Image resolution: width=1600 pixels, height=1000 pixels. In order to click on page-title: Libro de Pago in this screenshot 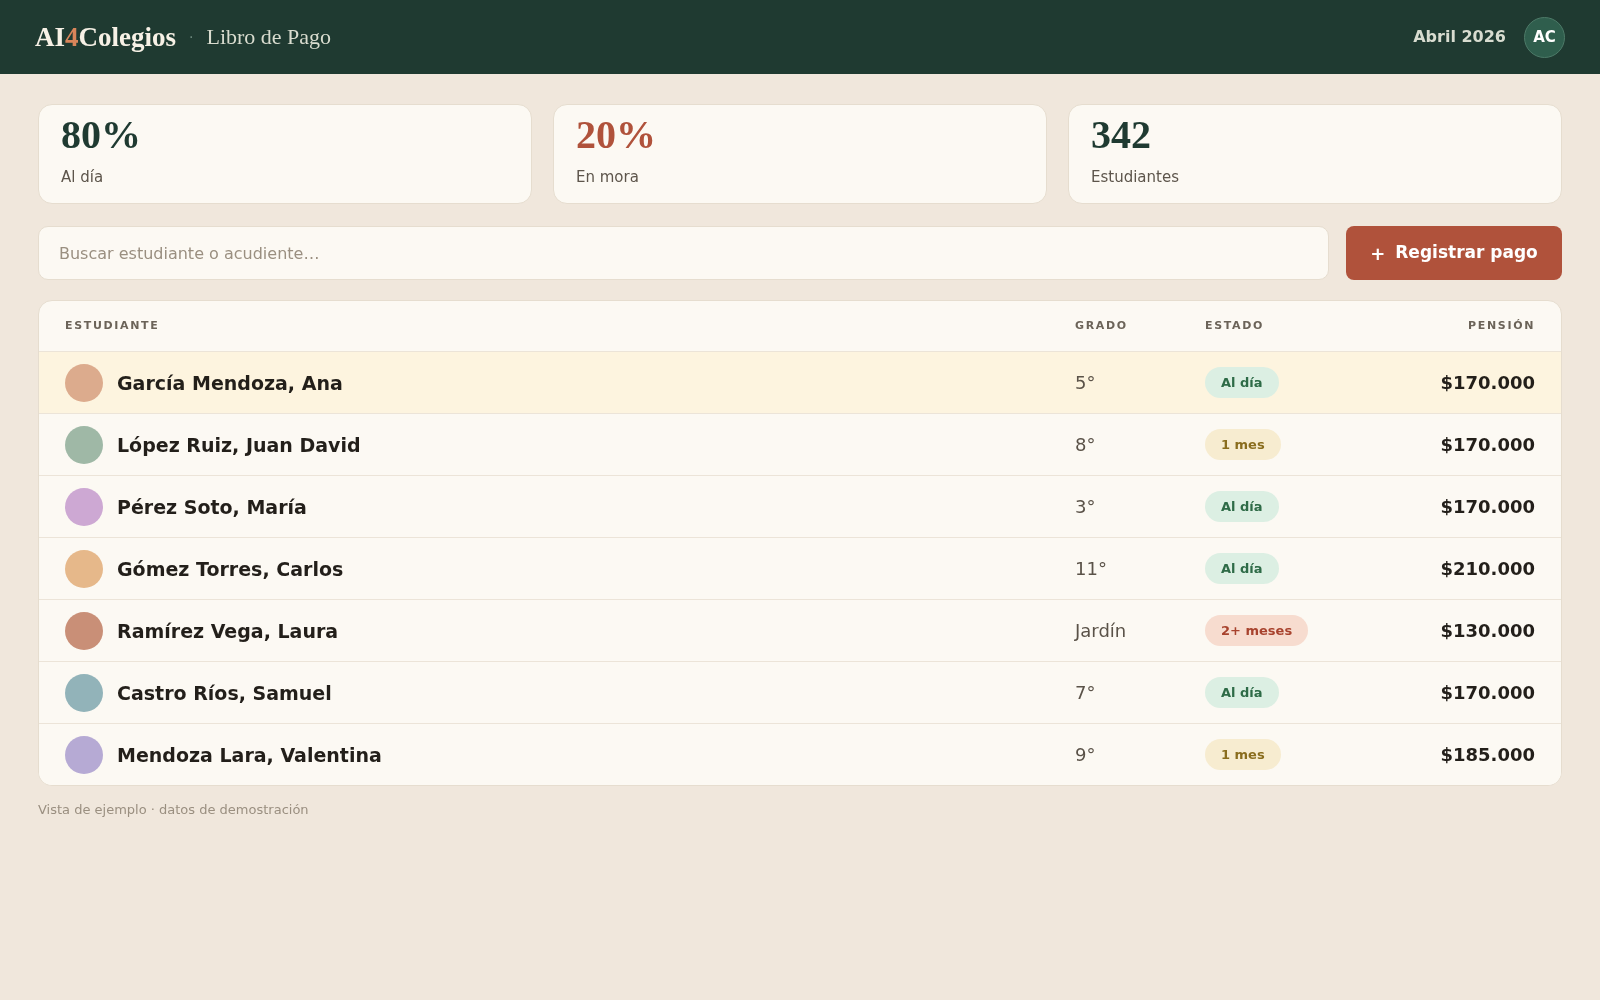, I will do `click(269, 37)`.